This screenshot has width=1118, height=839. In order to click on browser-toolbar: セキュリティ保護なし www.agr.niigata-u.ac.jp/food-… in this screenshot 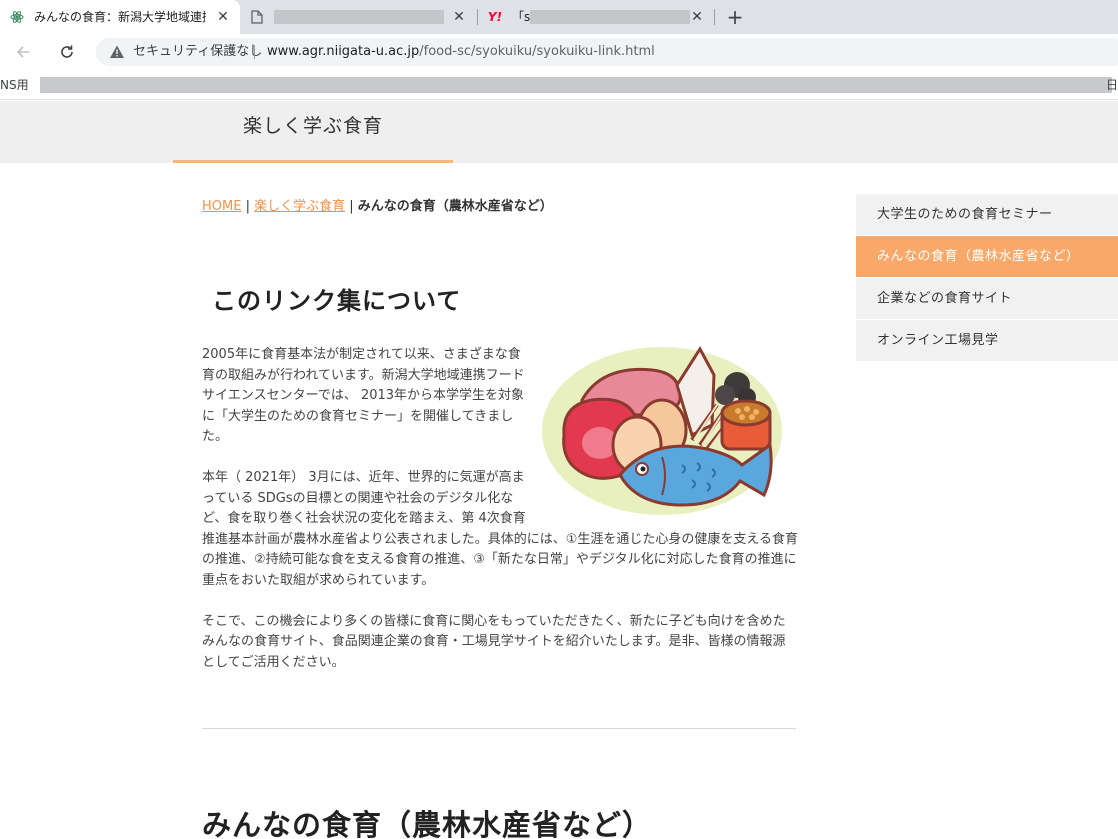, I will do `click(559, 52)`.